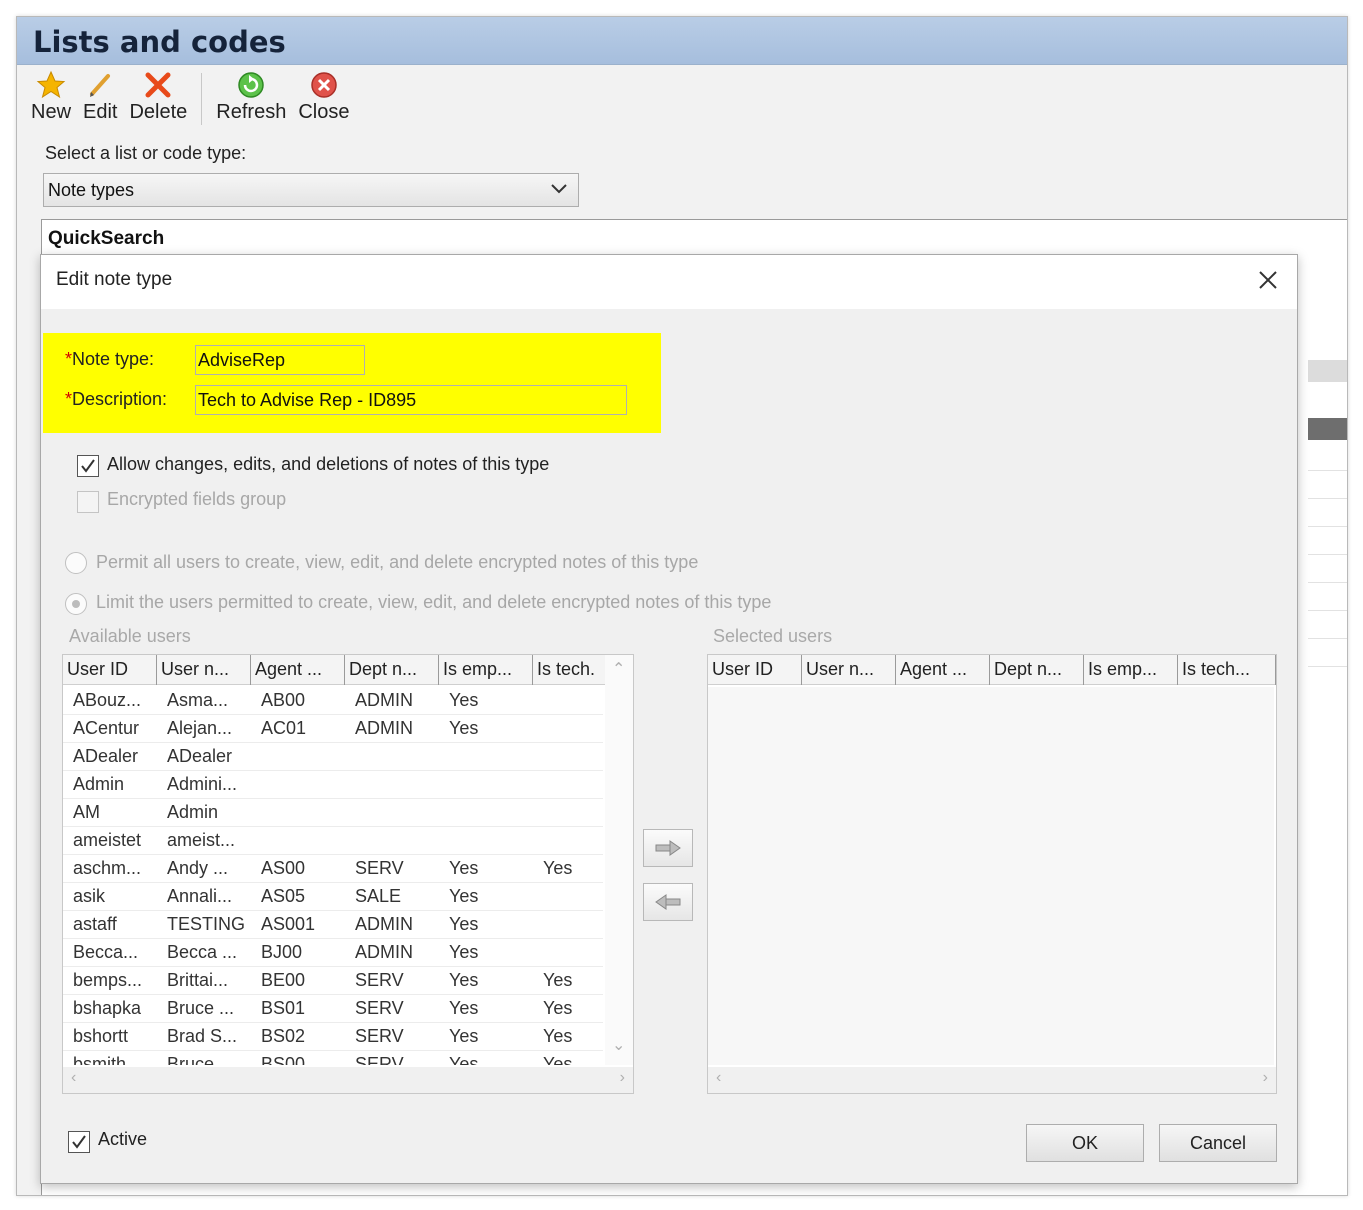 This screenshot has width=1363, height=1210. I want to click on ok-button: OK, so click(1085, 1143).